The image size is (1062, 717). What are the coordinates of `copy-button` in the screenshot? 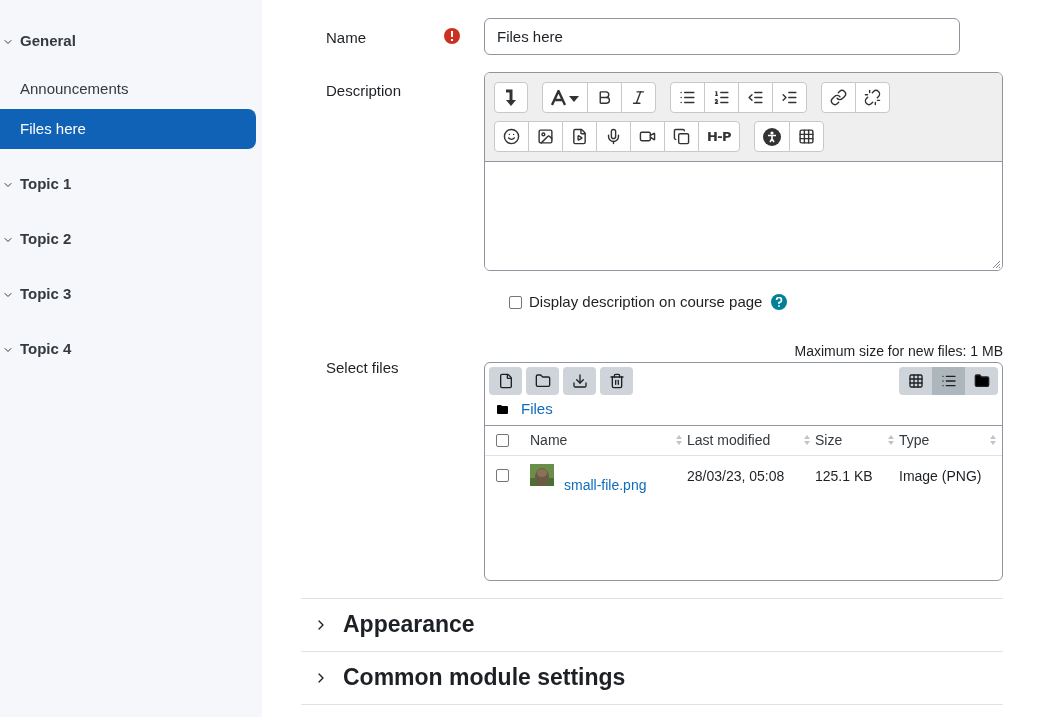 It's located at (681, 136).